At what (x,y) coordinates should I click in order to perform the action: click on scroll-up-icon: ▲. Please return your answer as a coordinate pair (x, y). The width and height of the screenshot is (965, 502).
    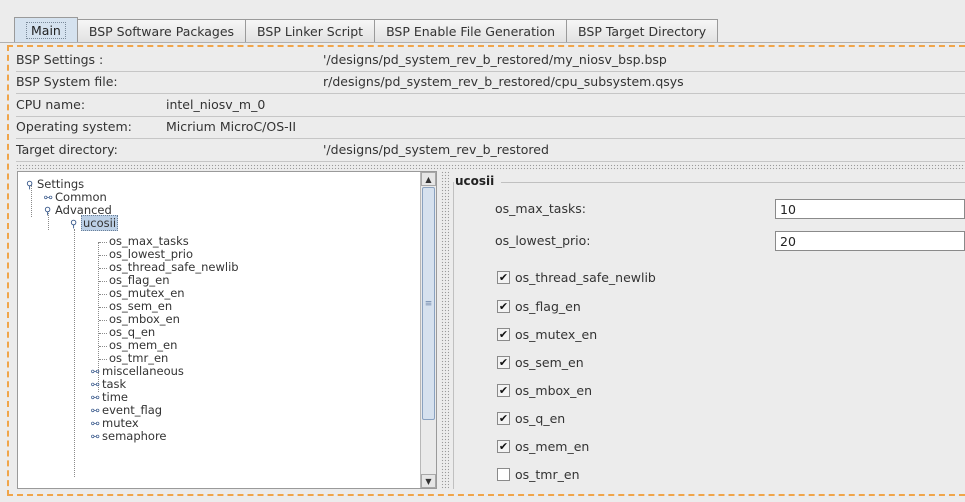
    Looking at the image, I should click on (428, 179).